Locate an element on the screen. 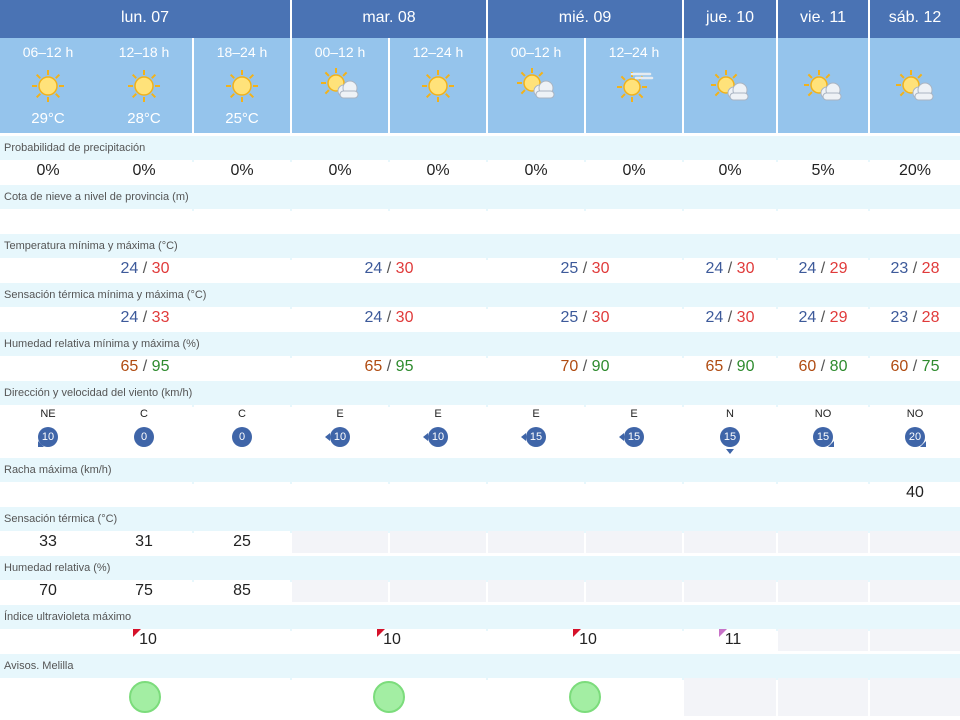  label-snow-level: Cota de nieve a nivel de provincia (m) is located at coordinates (480, 198).